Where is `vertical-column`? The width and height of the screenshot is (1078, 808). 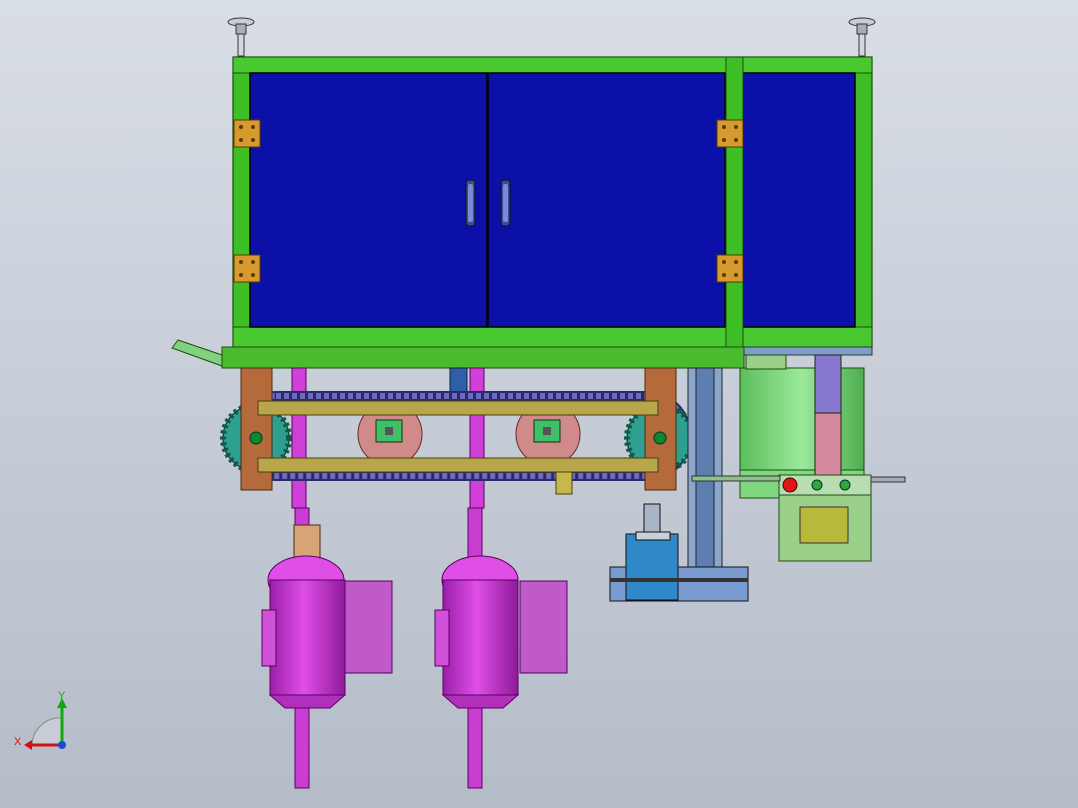 vertical-column is located at coordinates (705, 468).